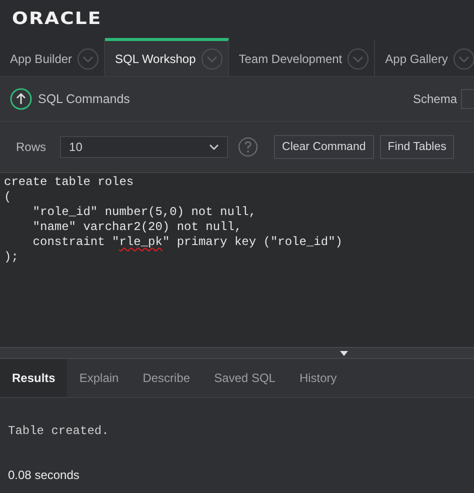 Image resolution: width=474 pixels, height=493 pixels. What do you see at coordinates (31, 147) in the screenshot?
I see `rows-label: Rows` at bounding box center [31, 147].